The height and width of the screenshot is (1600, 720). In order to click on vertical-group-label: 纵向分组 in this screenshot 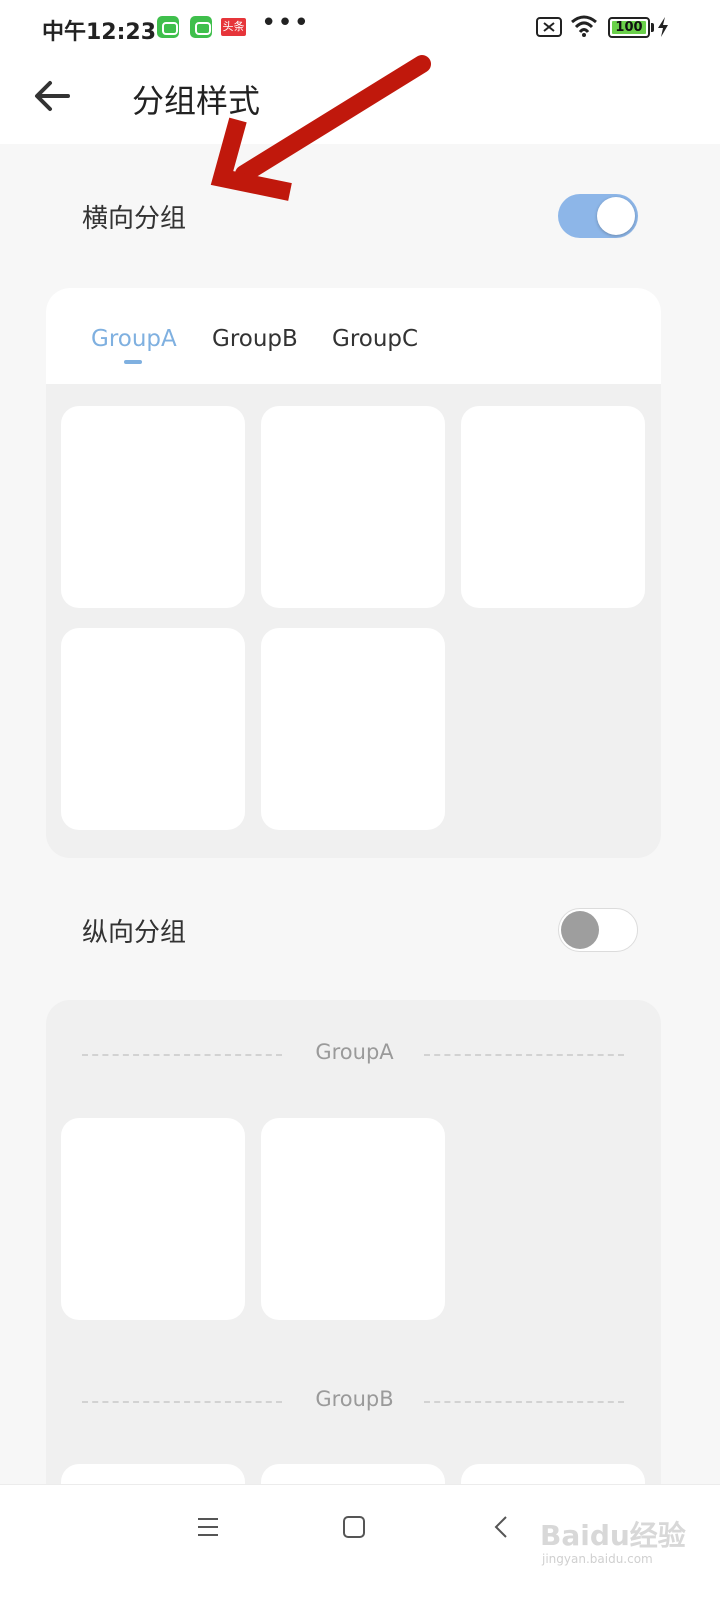, I will do `click(134, 933)`.